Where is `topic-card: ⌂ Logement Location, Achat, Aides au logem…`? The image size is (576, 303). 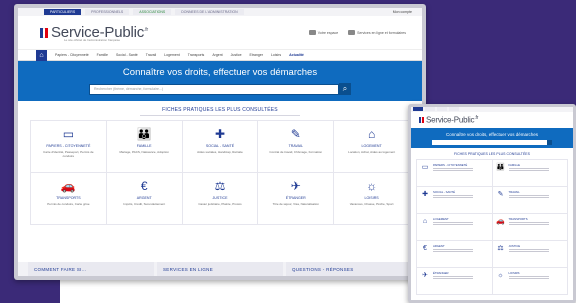 topic-card: ⌂ Logement Location, Achat, Aides au logem… is located at coordinates (372, 147).